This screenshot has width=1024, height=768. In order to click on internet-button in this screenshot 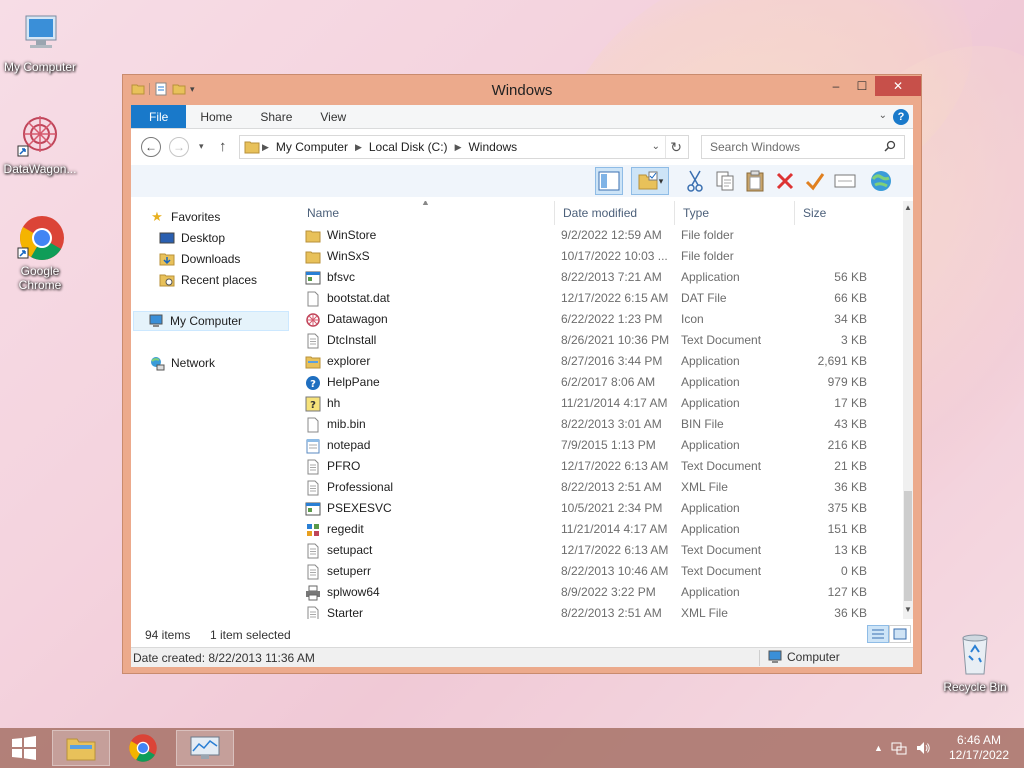, I will do `click(881, 181)`.